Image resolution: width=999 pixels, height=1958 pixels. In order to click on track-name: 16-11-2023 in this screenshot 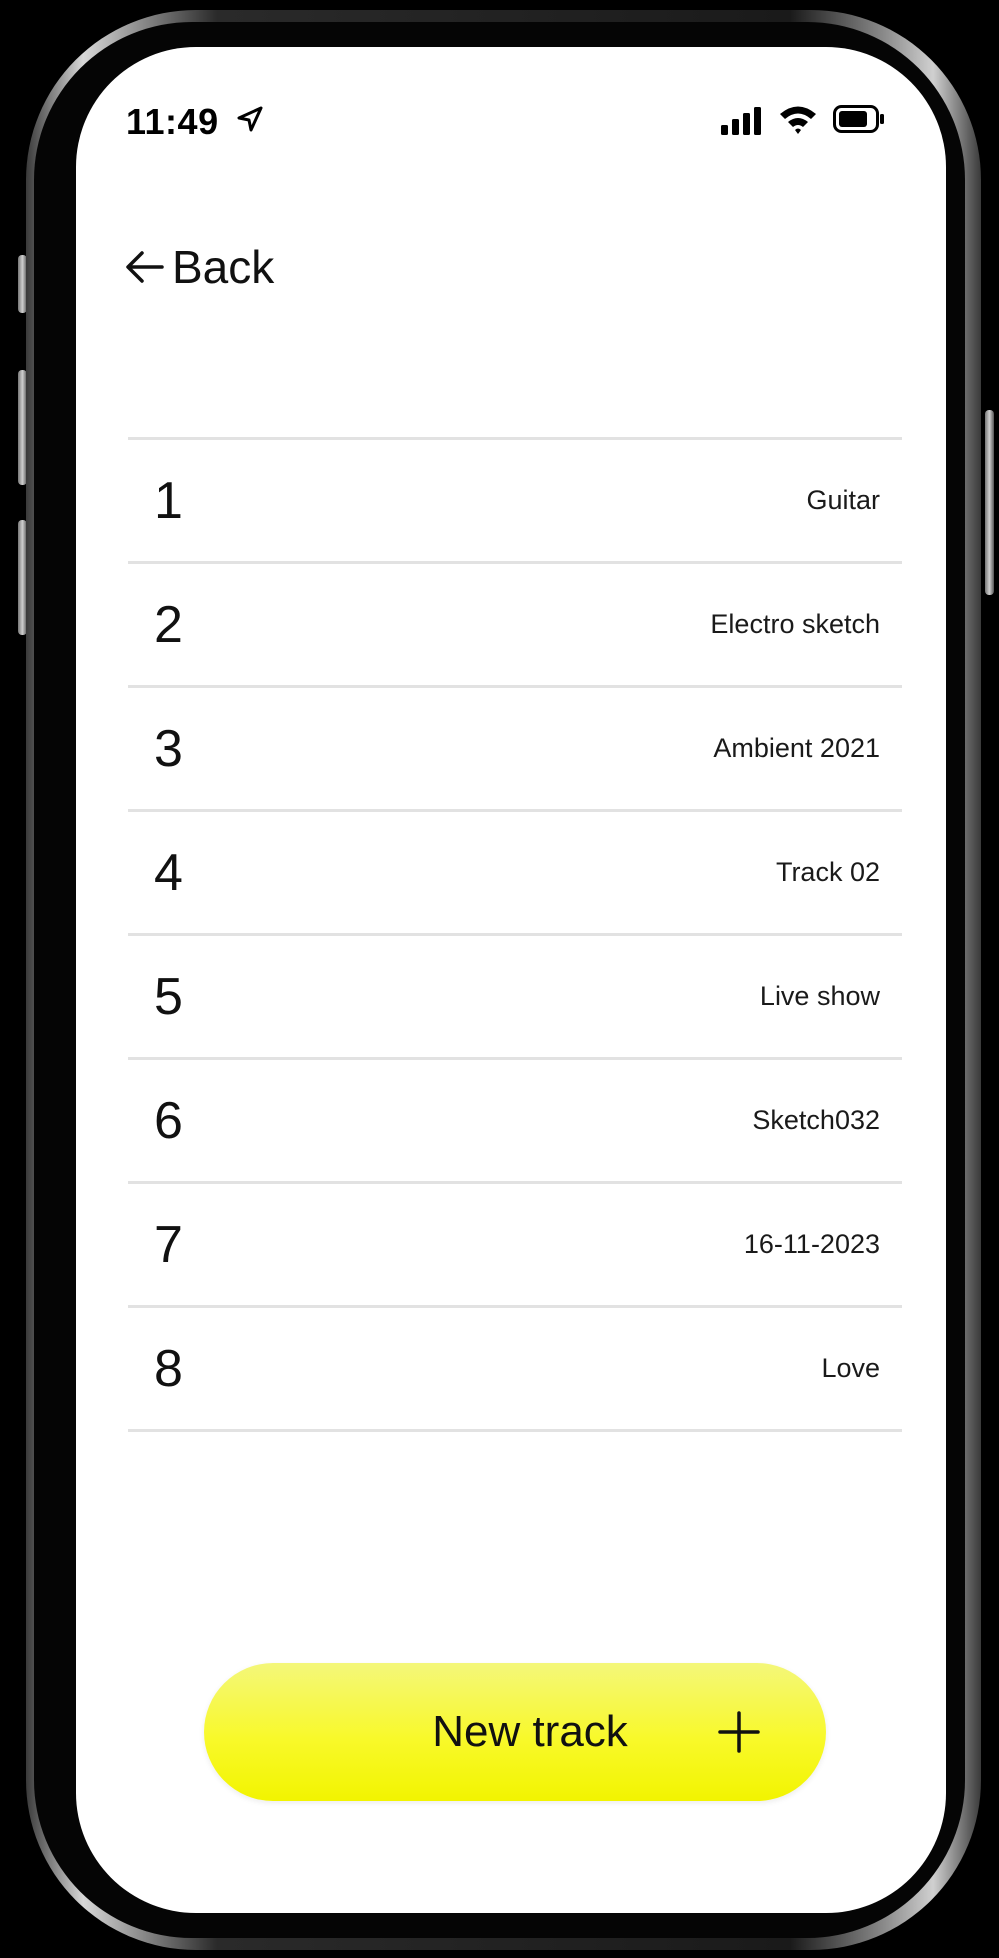, I will do `click(811, 1244)`.